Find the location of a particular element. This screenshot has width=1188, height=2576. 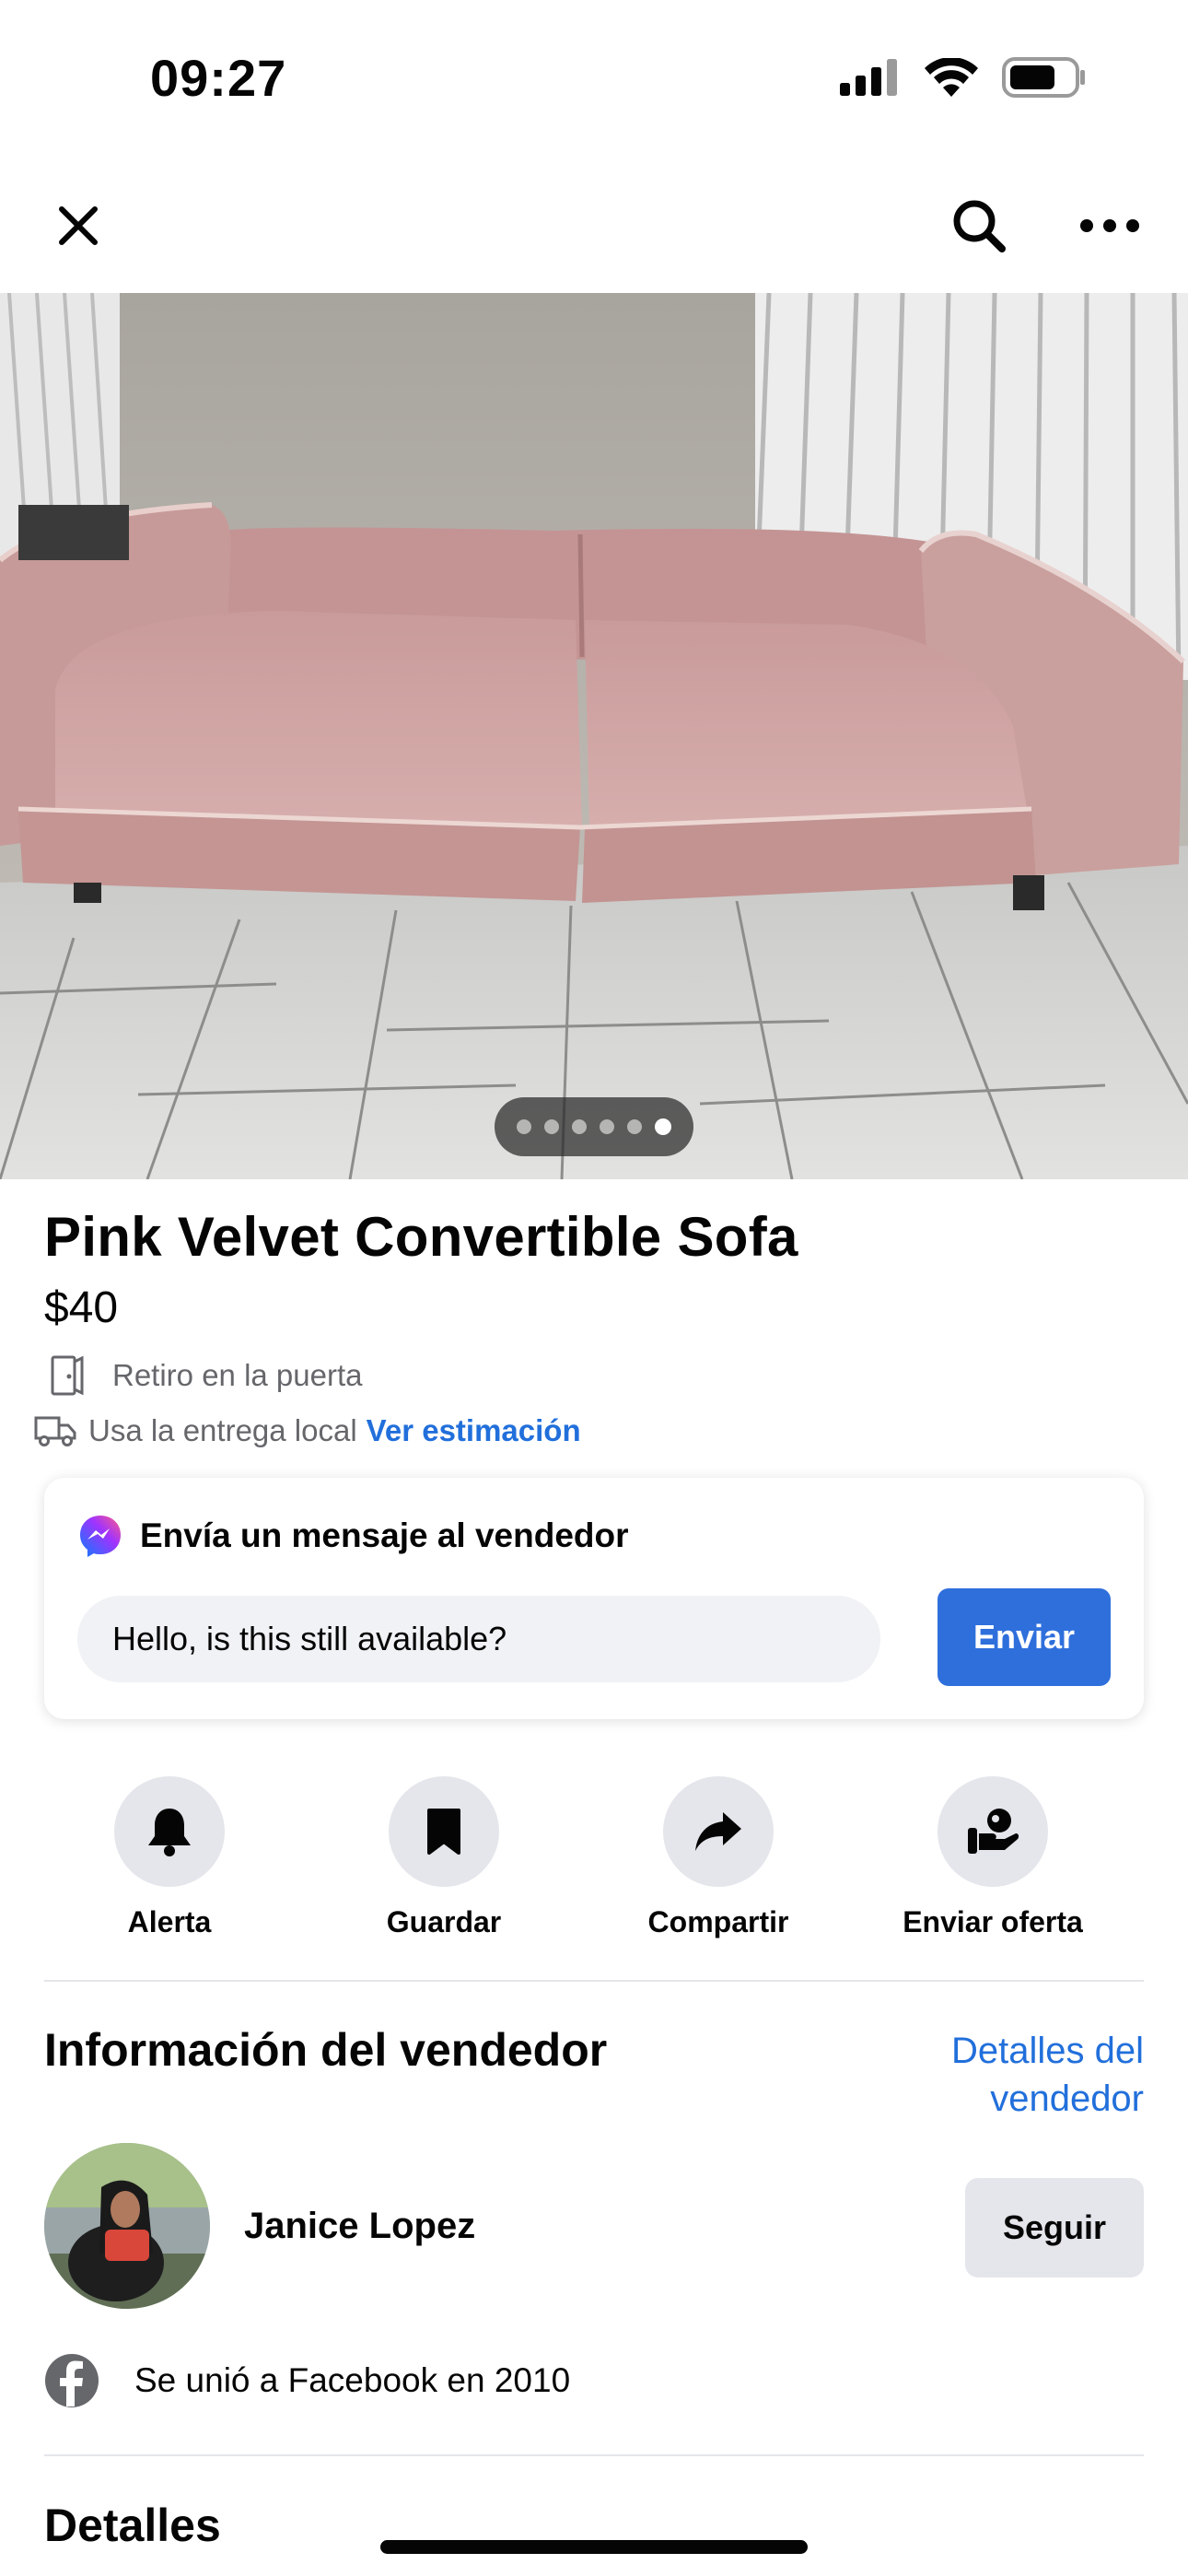

seller-section-title: Información del vendedor is located at coordinates (326, 2050).